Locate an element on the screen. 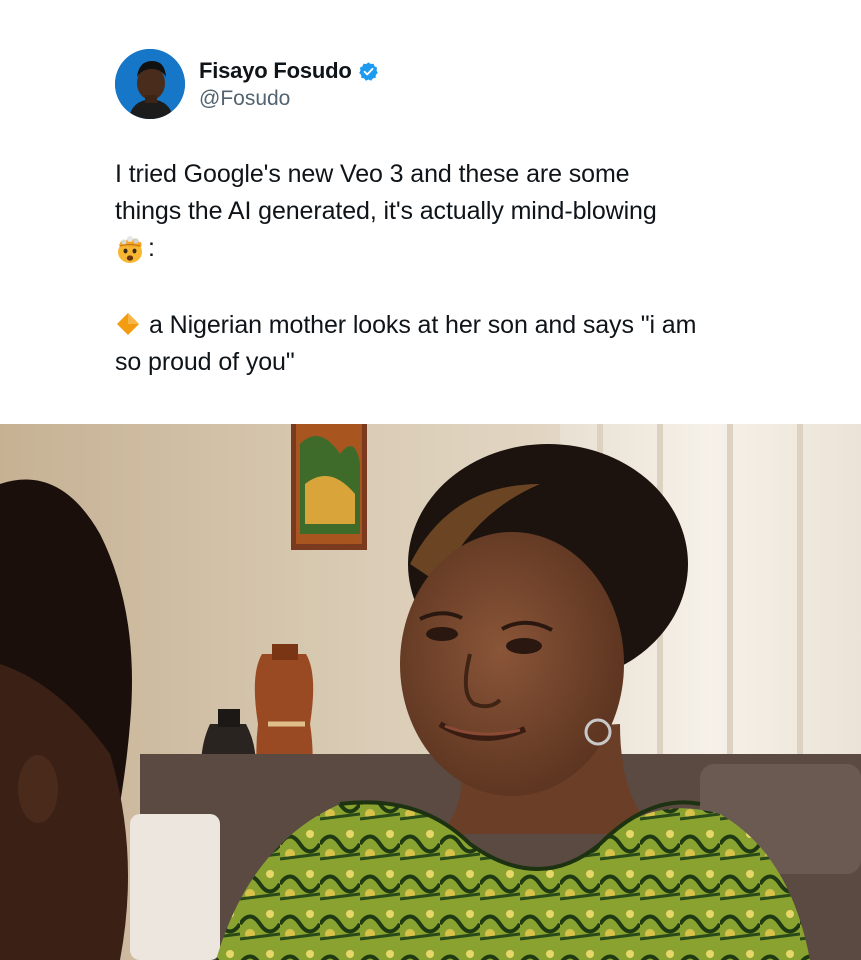  author-handle: @Fosudo is located at coordinates (289, 99).